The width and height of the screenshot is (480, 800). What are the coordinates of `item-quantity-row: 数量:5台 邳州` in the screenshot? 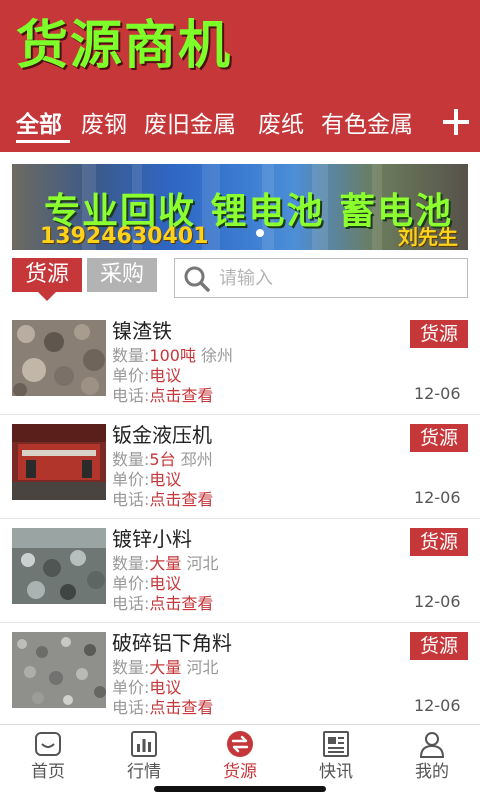 It's located at (162, 460).